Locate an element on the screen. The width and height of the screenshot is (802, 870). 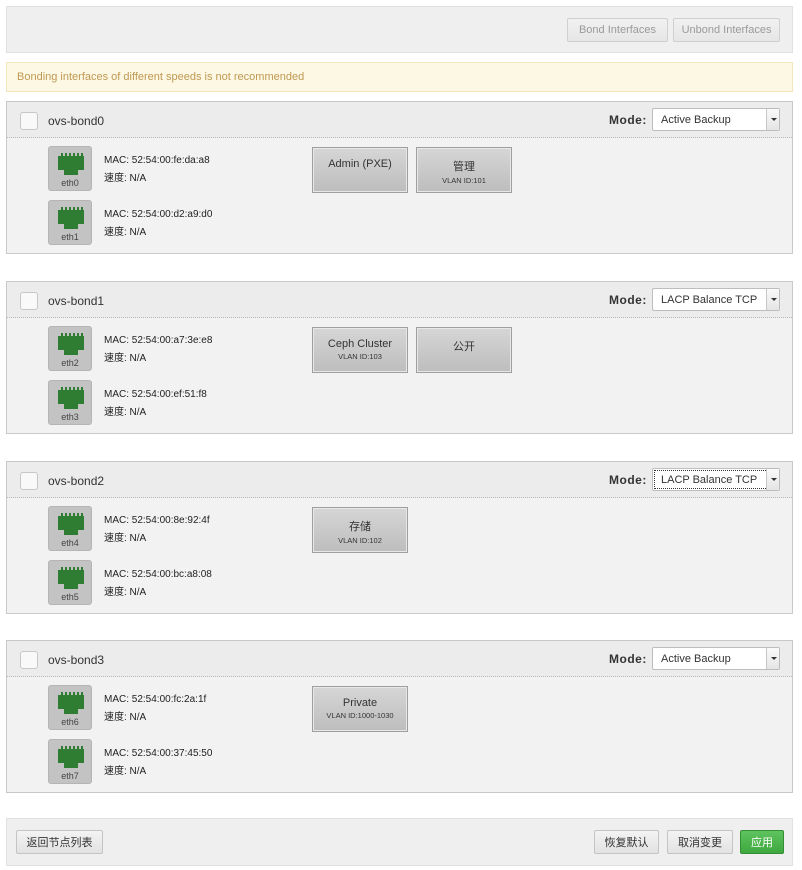
bond-header: ovs-bond1 Mode: LACP Balance TCP is located at coordinates (399, 300).